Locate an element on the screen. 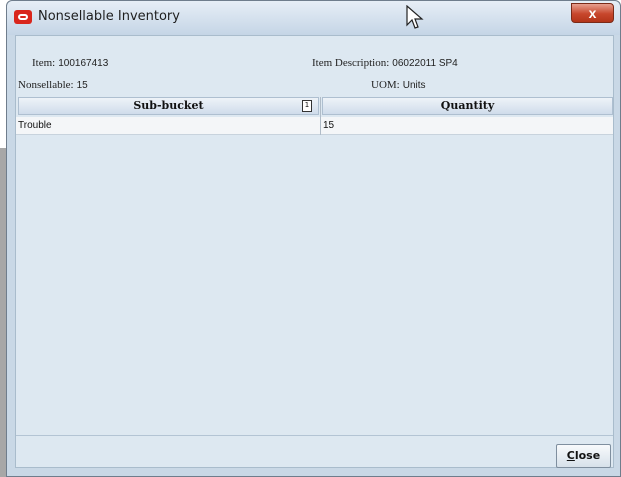 This screenshot has height=477, width=621. mouse-pointer-icon is located at coordinates (415, 17).